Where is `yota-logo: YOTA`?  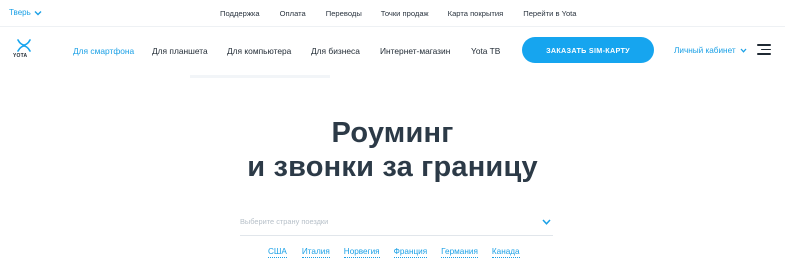 yota-logo: YOTA is located at coordinates (24, 51).